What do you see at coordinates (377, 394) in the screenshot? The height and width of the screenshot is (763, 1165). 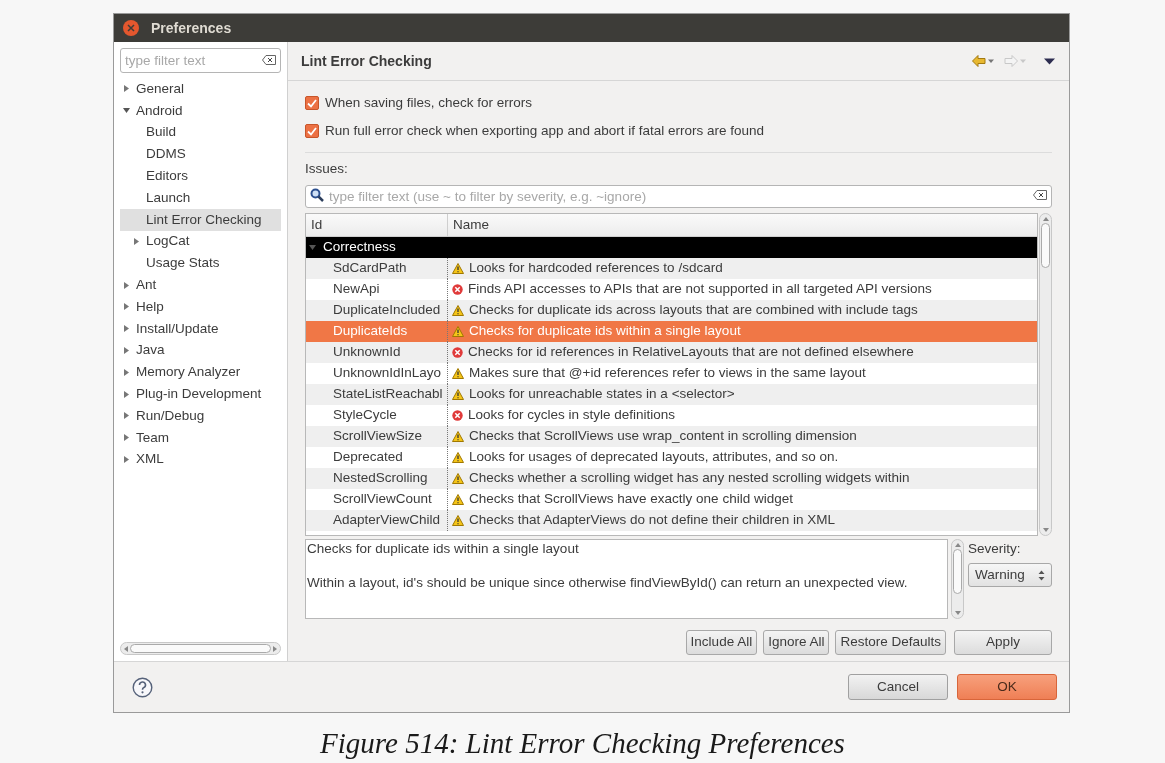 I see `issue-id: StateListReachabl` at bounding box center [377, 394].